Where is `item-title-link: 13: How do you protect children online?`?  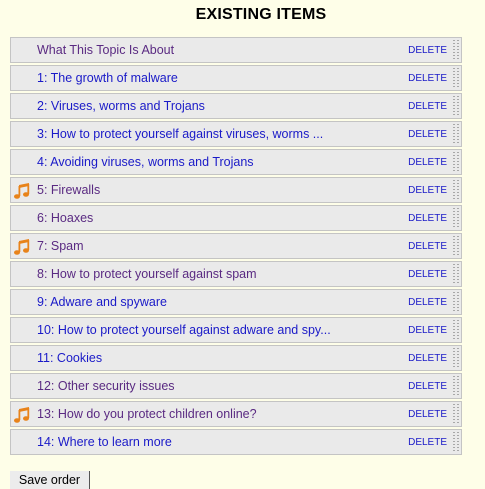
item-title-link: 13: How do you protect children online? is located at coordinates (147, 414).